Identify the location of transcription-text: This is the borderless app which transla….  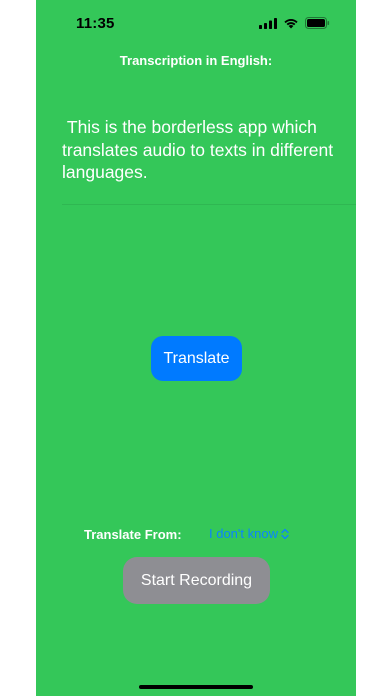
(200, 149).